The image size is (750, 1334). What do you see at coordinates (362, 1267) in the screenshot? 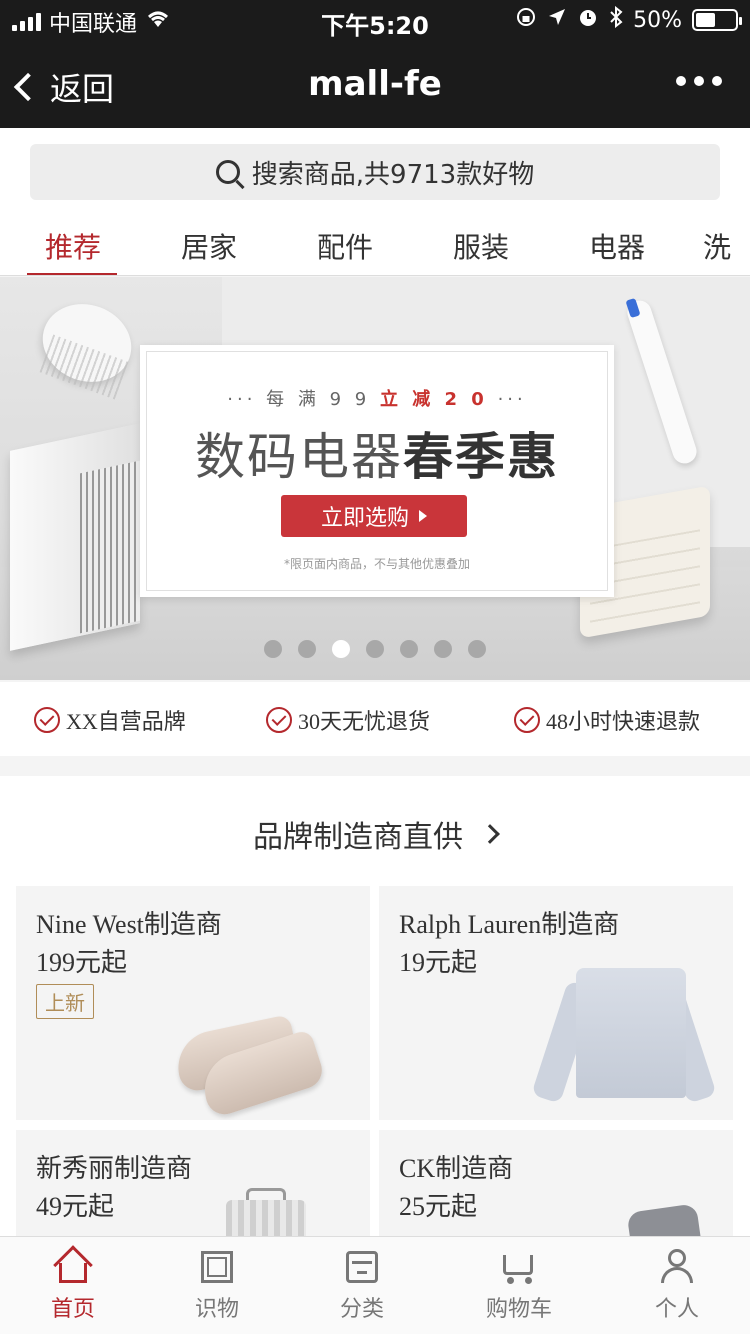
I see `category-icon` at bounding box center [362, 1267].